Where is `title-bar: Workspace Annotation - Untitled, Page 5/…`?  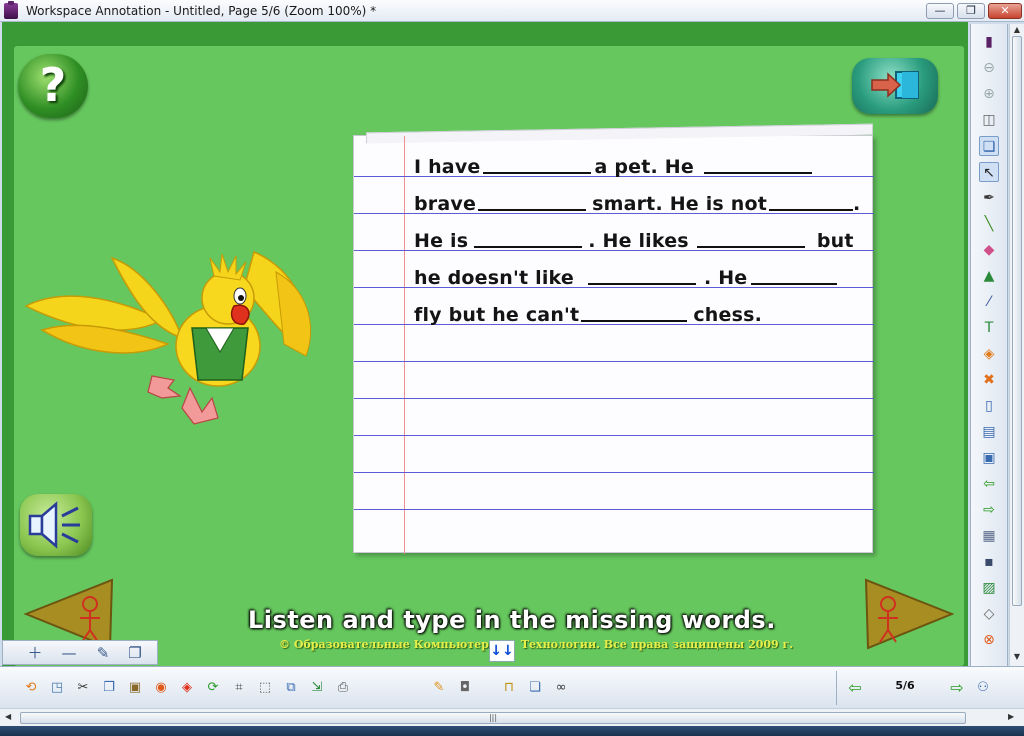
title-bar: Workspace Annotation - Untitled, Page 5/… is located at coordinates (512, 11).